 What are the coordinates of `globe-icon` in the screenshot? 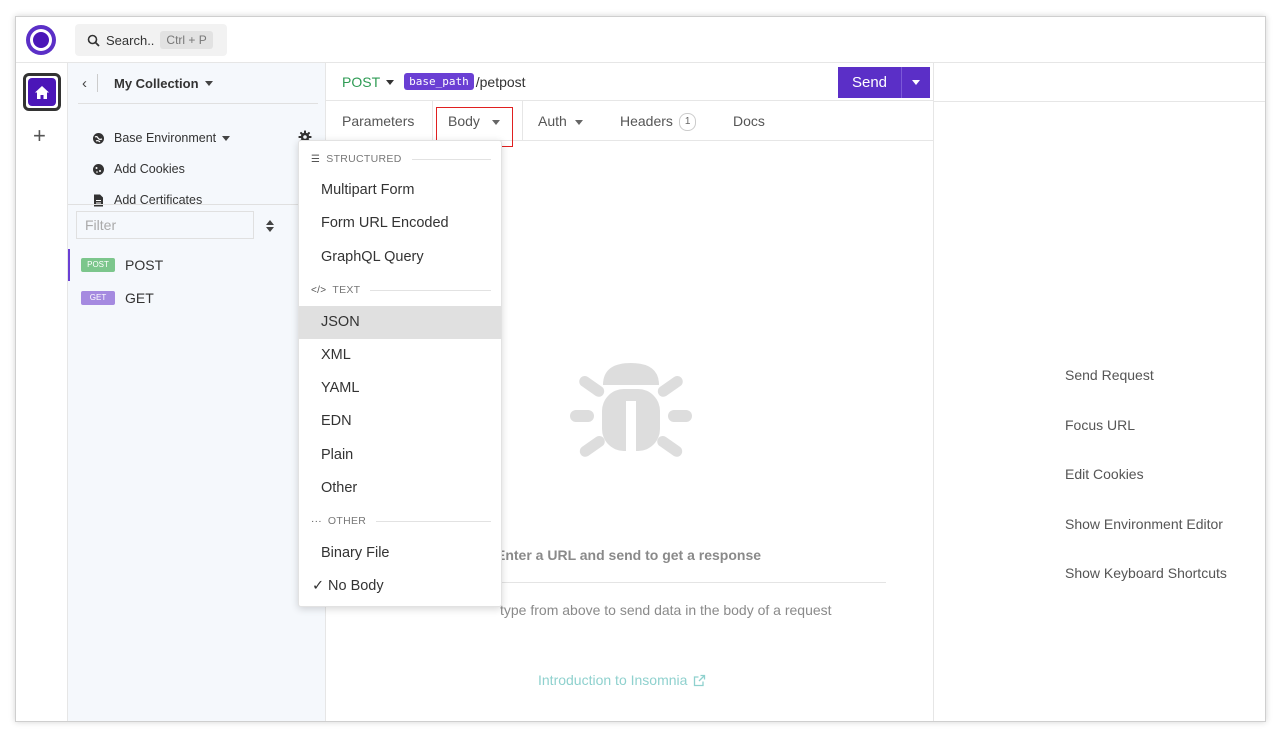 It's located at (98, 138).